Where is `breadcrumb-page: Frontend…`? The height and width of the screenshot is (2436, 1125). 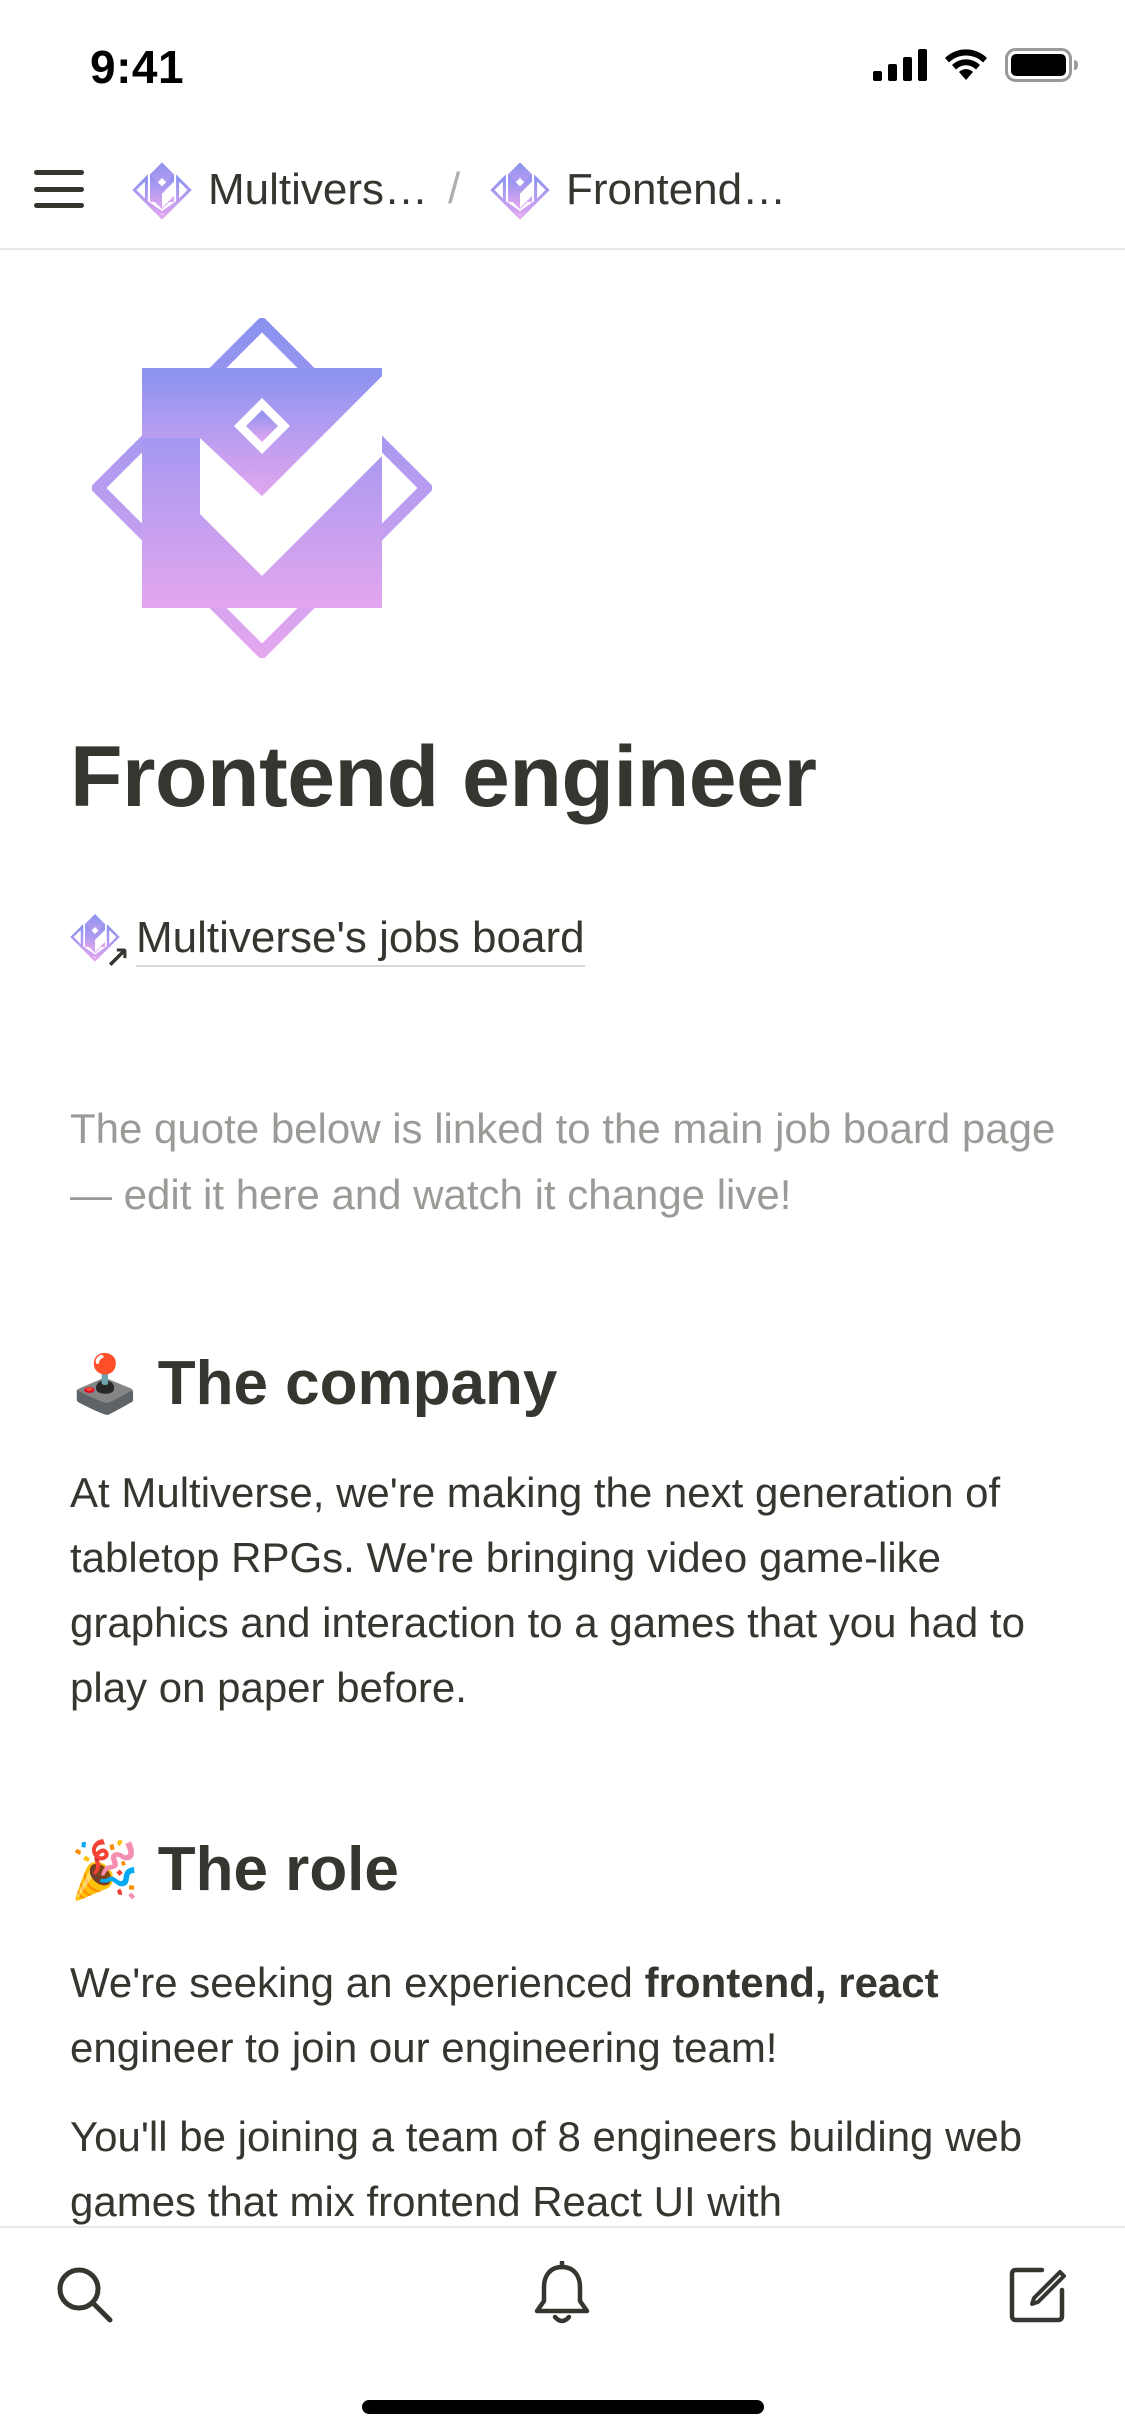 breadcrumb-page: Frontend… is located at coordinates (638, 190).